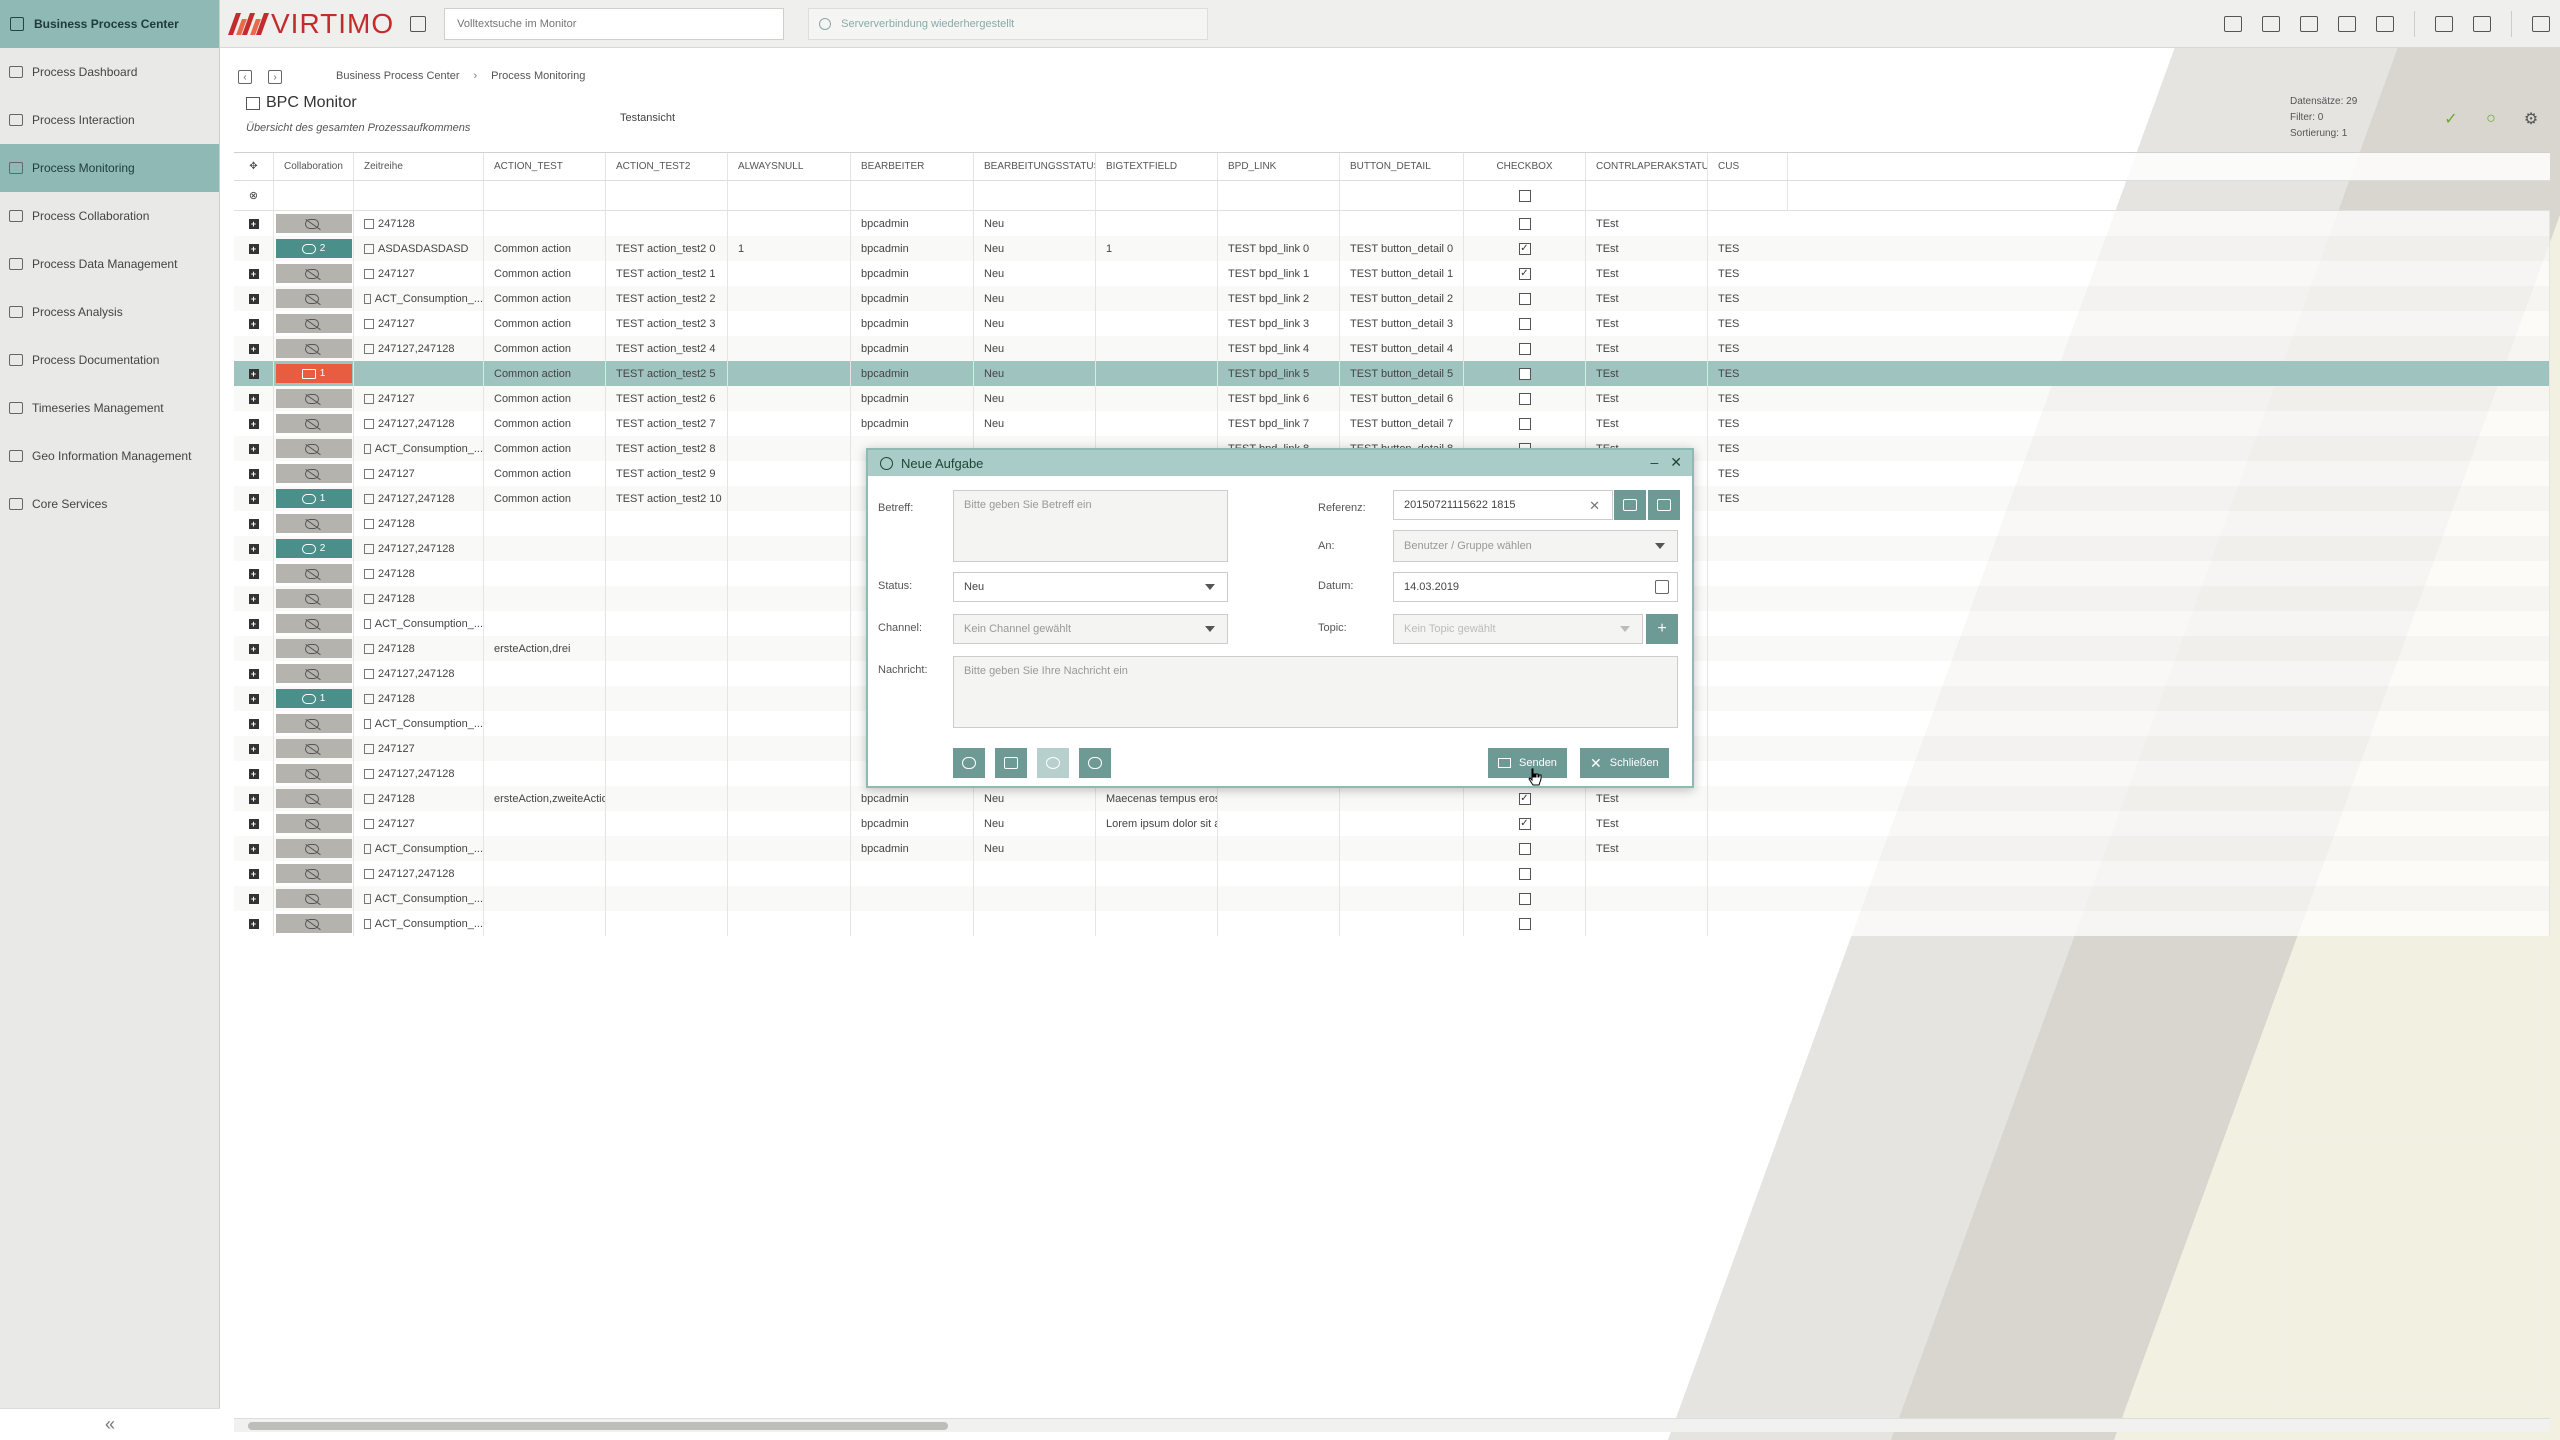 The image size is (2560, 1440). I want to click on column-header: ACTION_TEST2, so click(667, 166).